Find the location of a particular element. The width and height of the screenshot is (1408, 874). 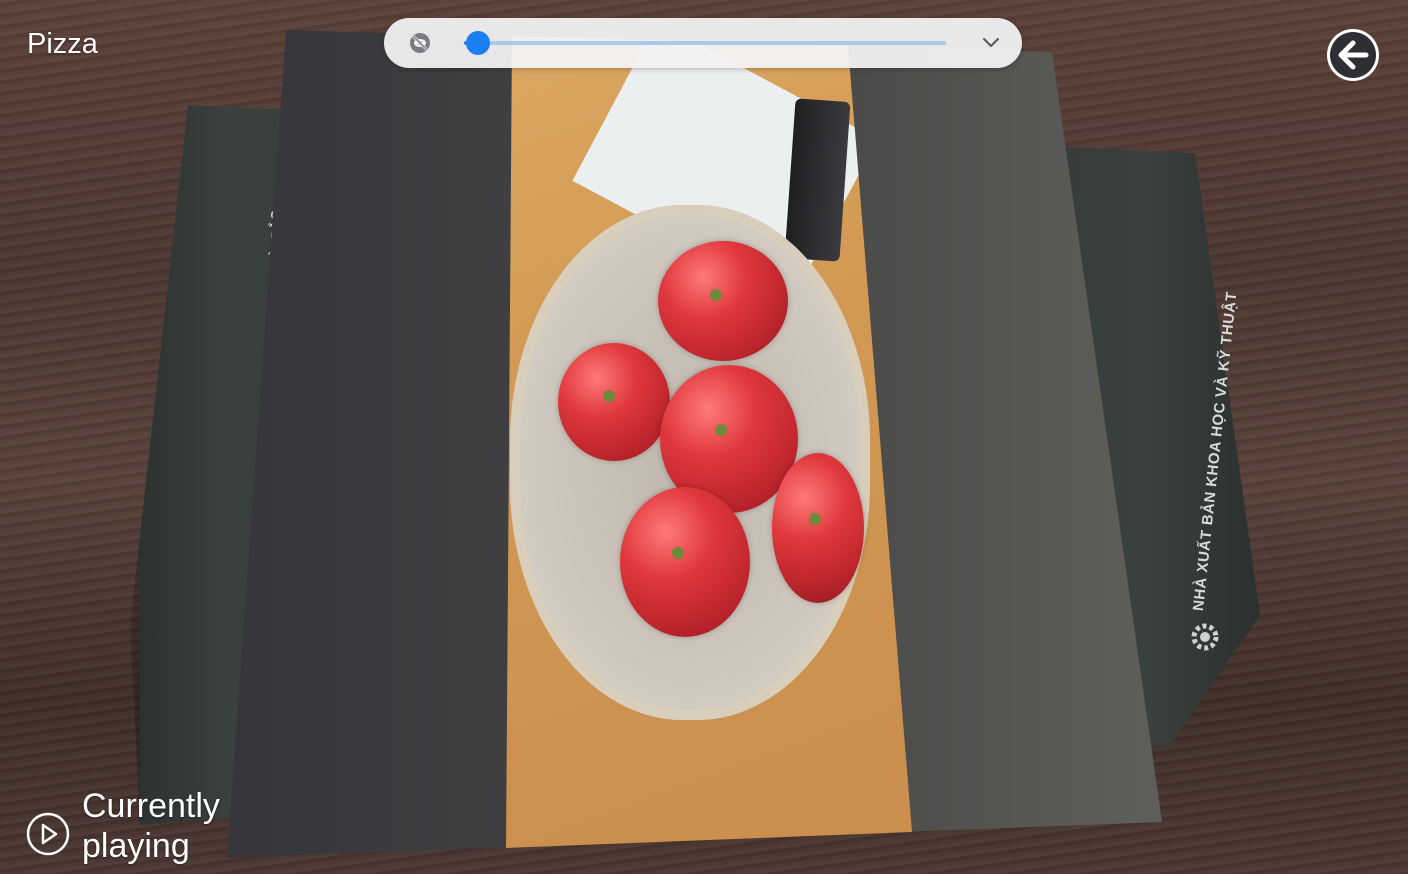

page-title: Pizza is located at coordinates (62, 44).